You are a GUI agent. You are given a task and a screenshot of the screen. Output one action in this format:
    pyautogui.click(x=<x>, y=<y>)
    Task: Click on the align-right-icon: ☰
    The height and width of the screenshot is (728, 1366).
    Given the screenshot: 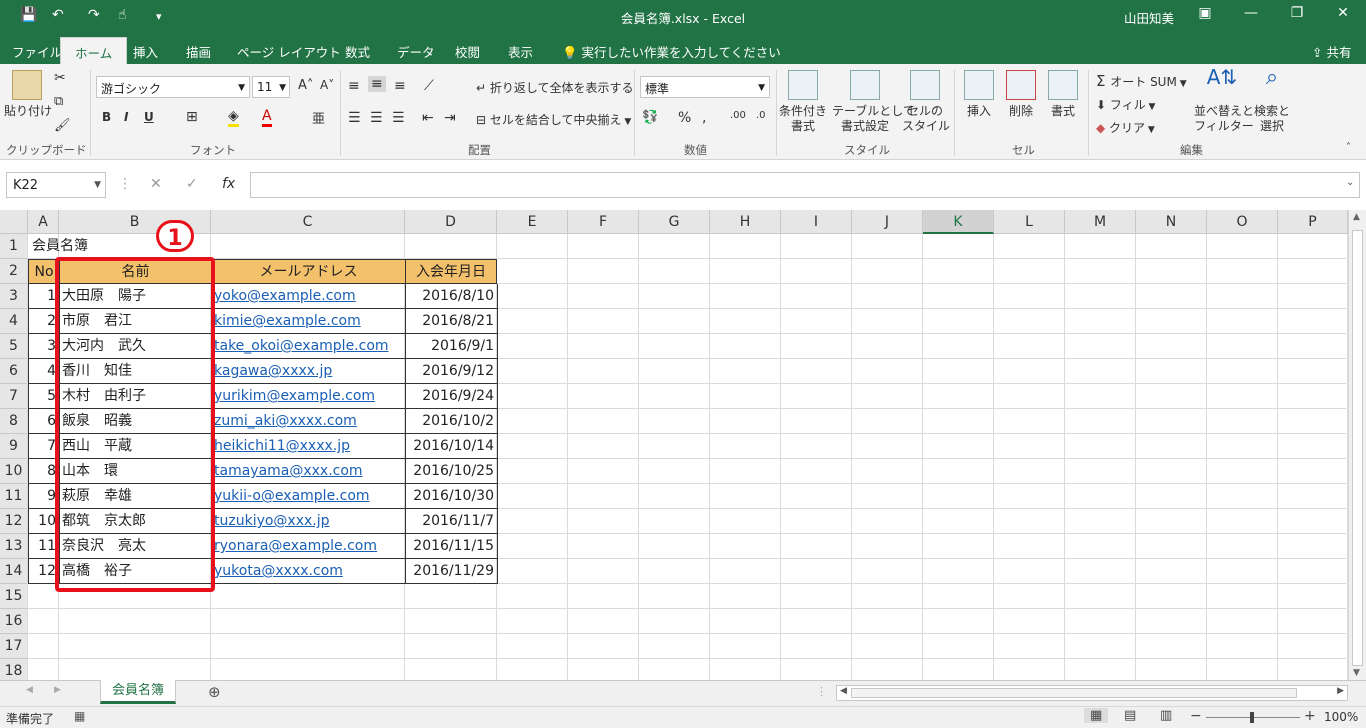 What is the action you would take?
    pyautogui.click(x=398, y=118)
    